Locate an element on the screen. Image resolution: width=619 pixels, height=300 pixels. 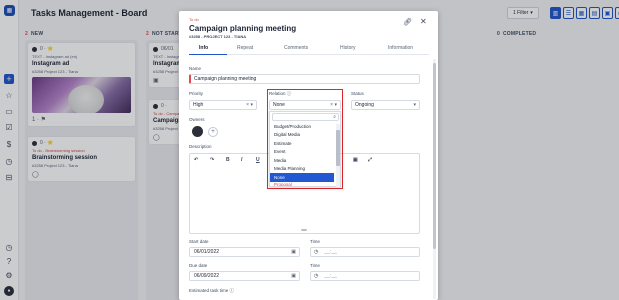
due-date-field: 06/09/2022 ▣ is located at coordinates (244, 276).